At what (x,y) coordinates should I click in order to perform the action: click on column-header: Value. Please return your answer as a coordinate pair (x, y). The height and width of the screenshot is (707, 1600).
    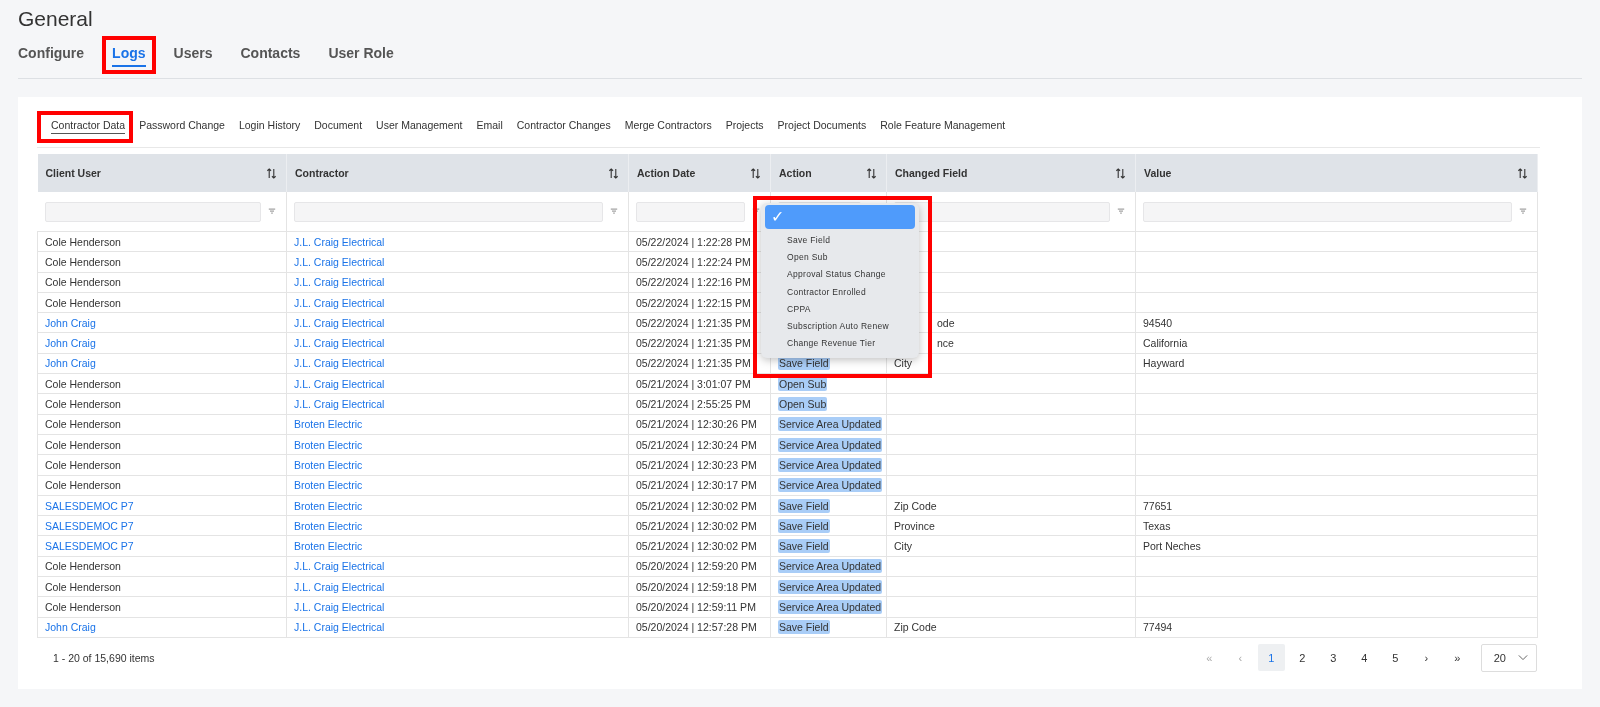
    Looking at the image, I should click on (1336, 173).